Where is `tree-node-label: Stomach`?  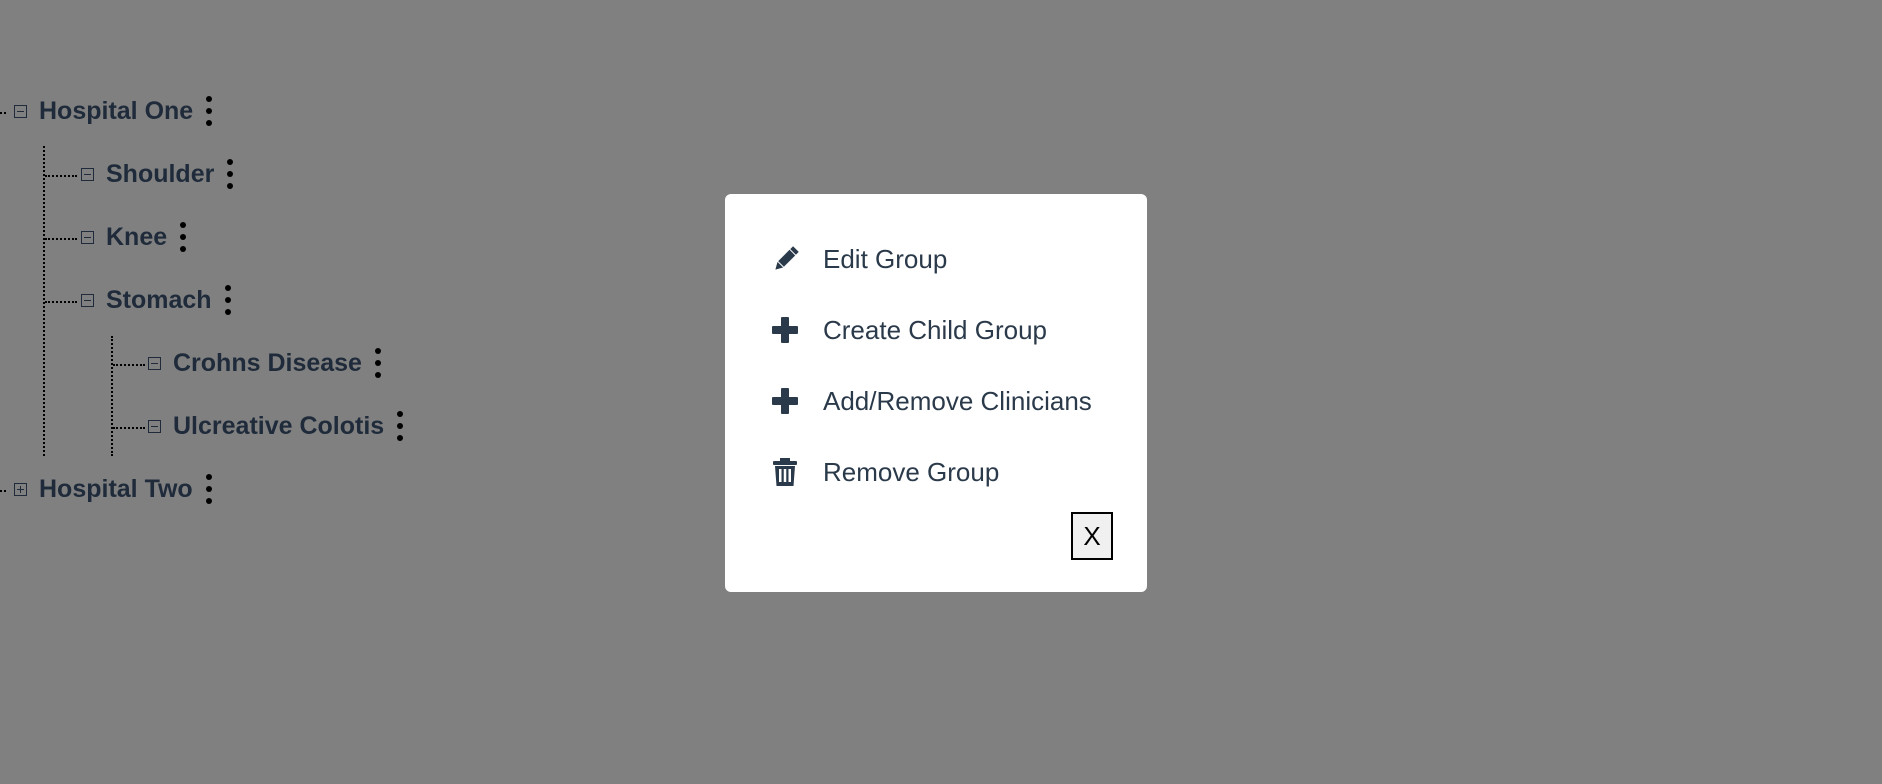 tree-node-label: Stomach is located at coordinates (159, 300).